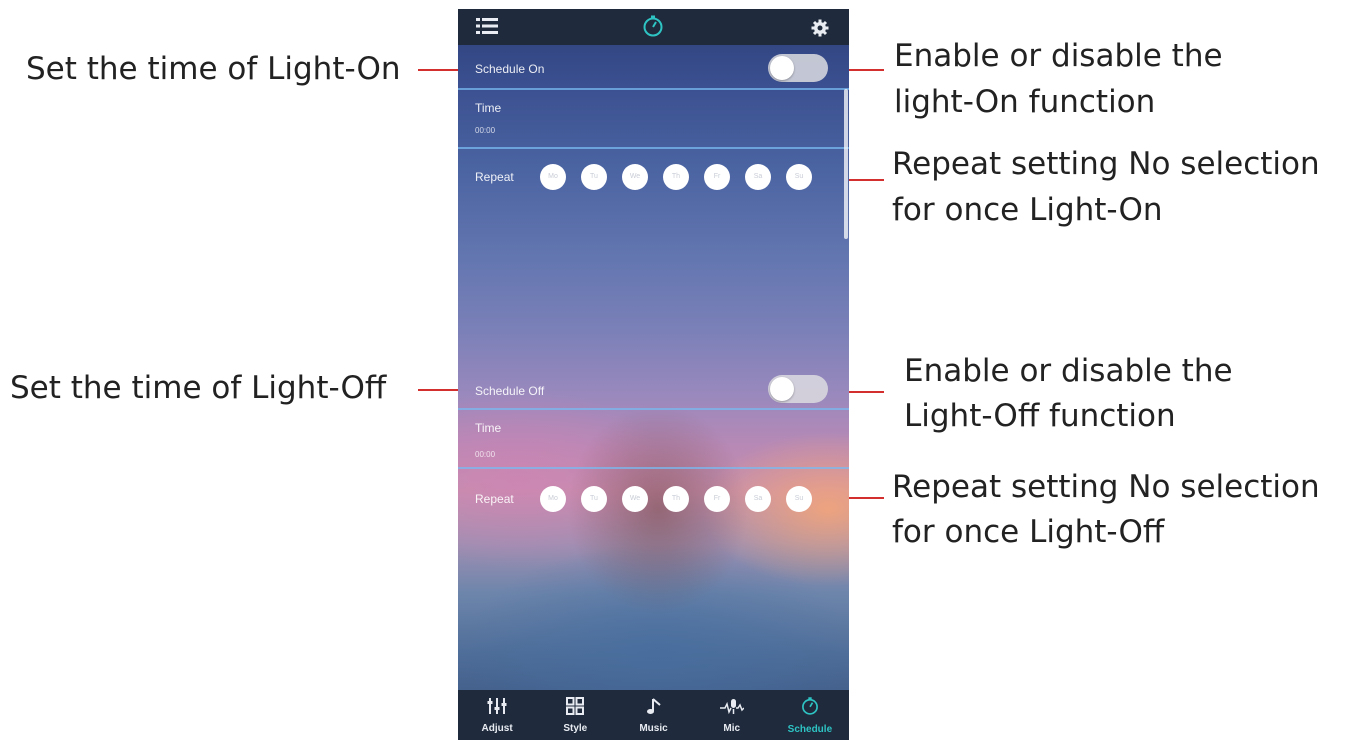 The image size is (1358, 740). Describe the element at coordinates (510, 69) in the screenshot. I see `schedule-on-label: Schedule On` at that location.